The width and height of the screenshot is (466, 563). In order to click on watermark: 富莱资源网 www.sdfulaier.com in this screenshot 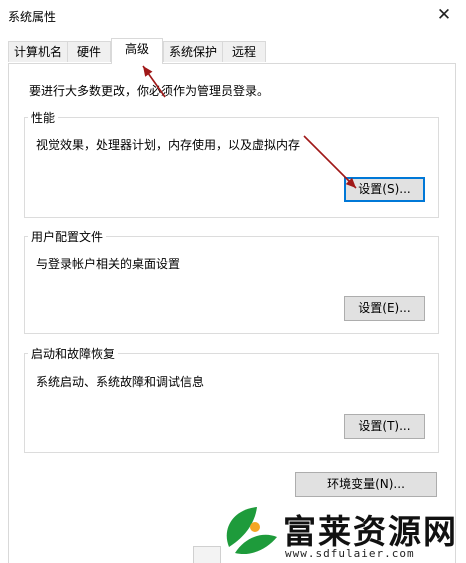, I will do `click(340, 530)`.